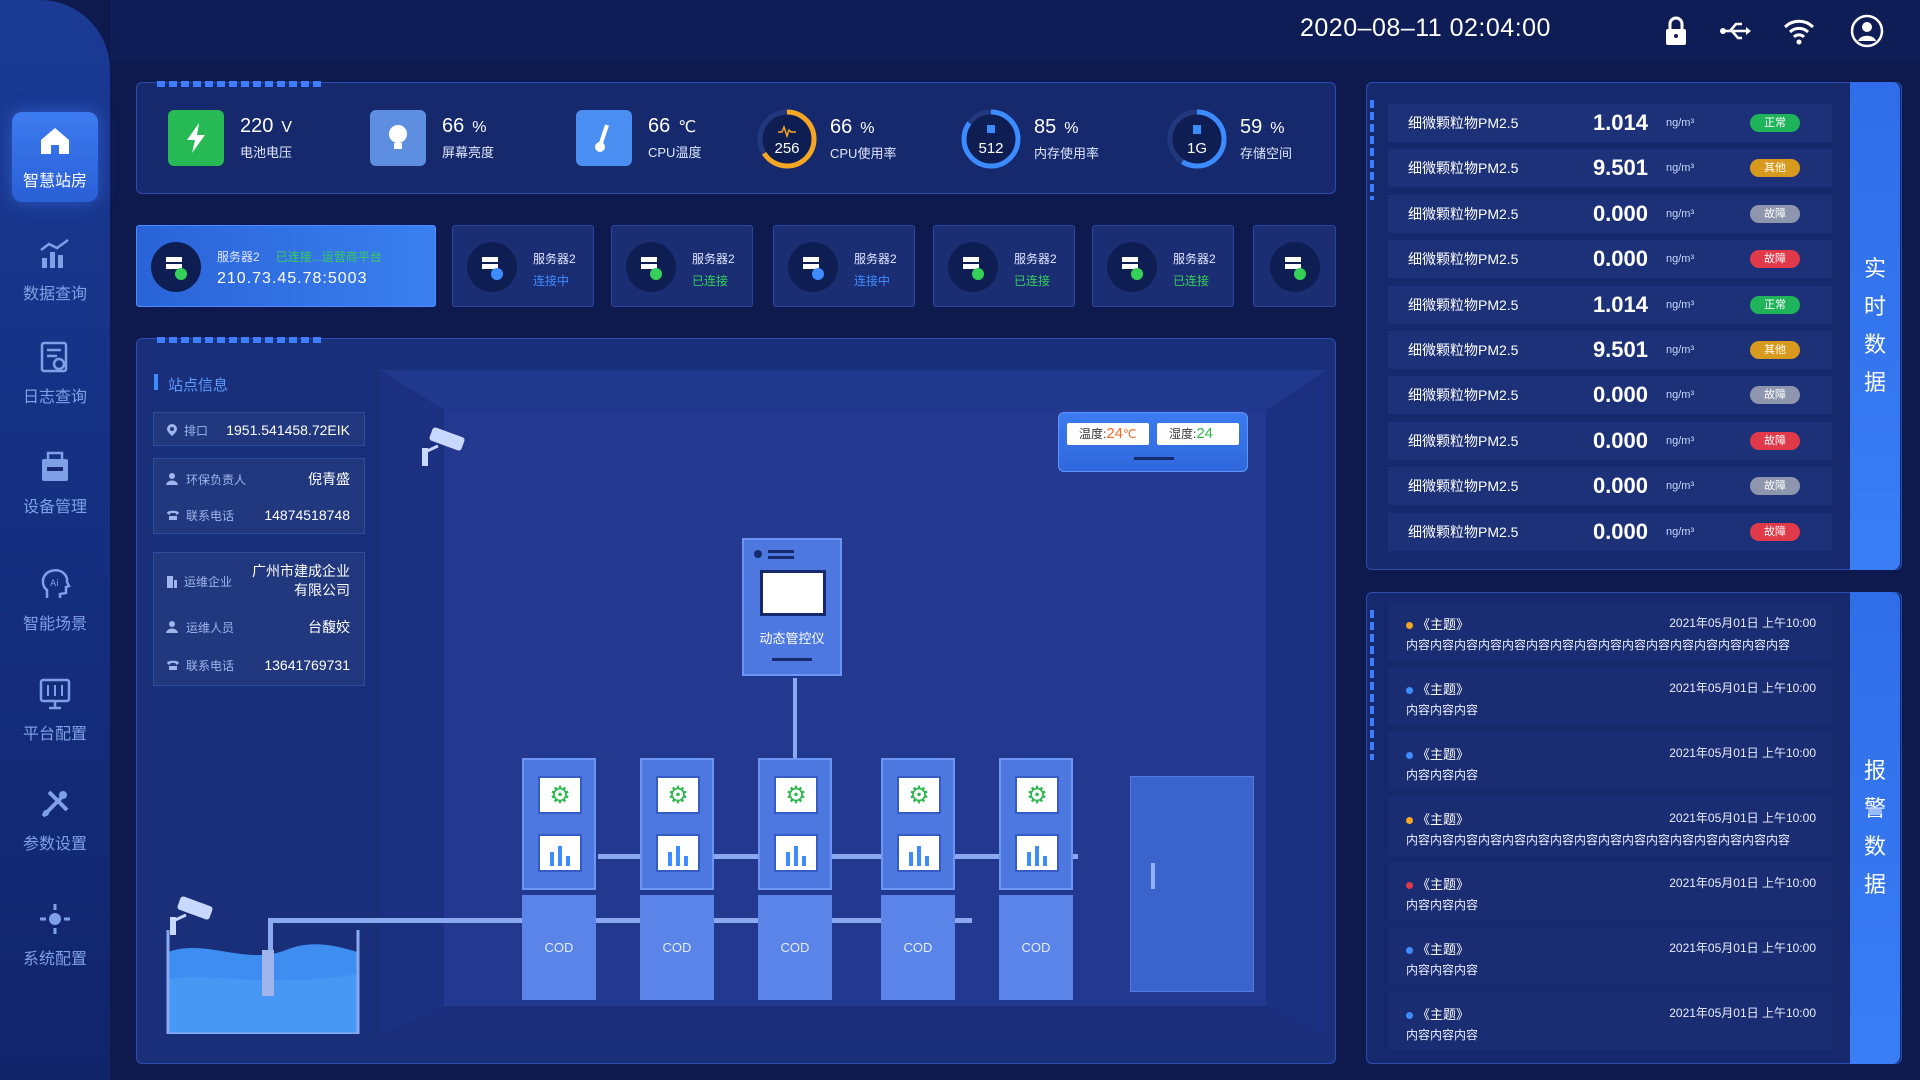 This screenshot has width=1920, height=1080. I want to click on sidebar-item-label: 智能场景, so click(54, 624).